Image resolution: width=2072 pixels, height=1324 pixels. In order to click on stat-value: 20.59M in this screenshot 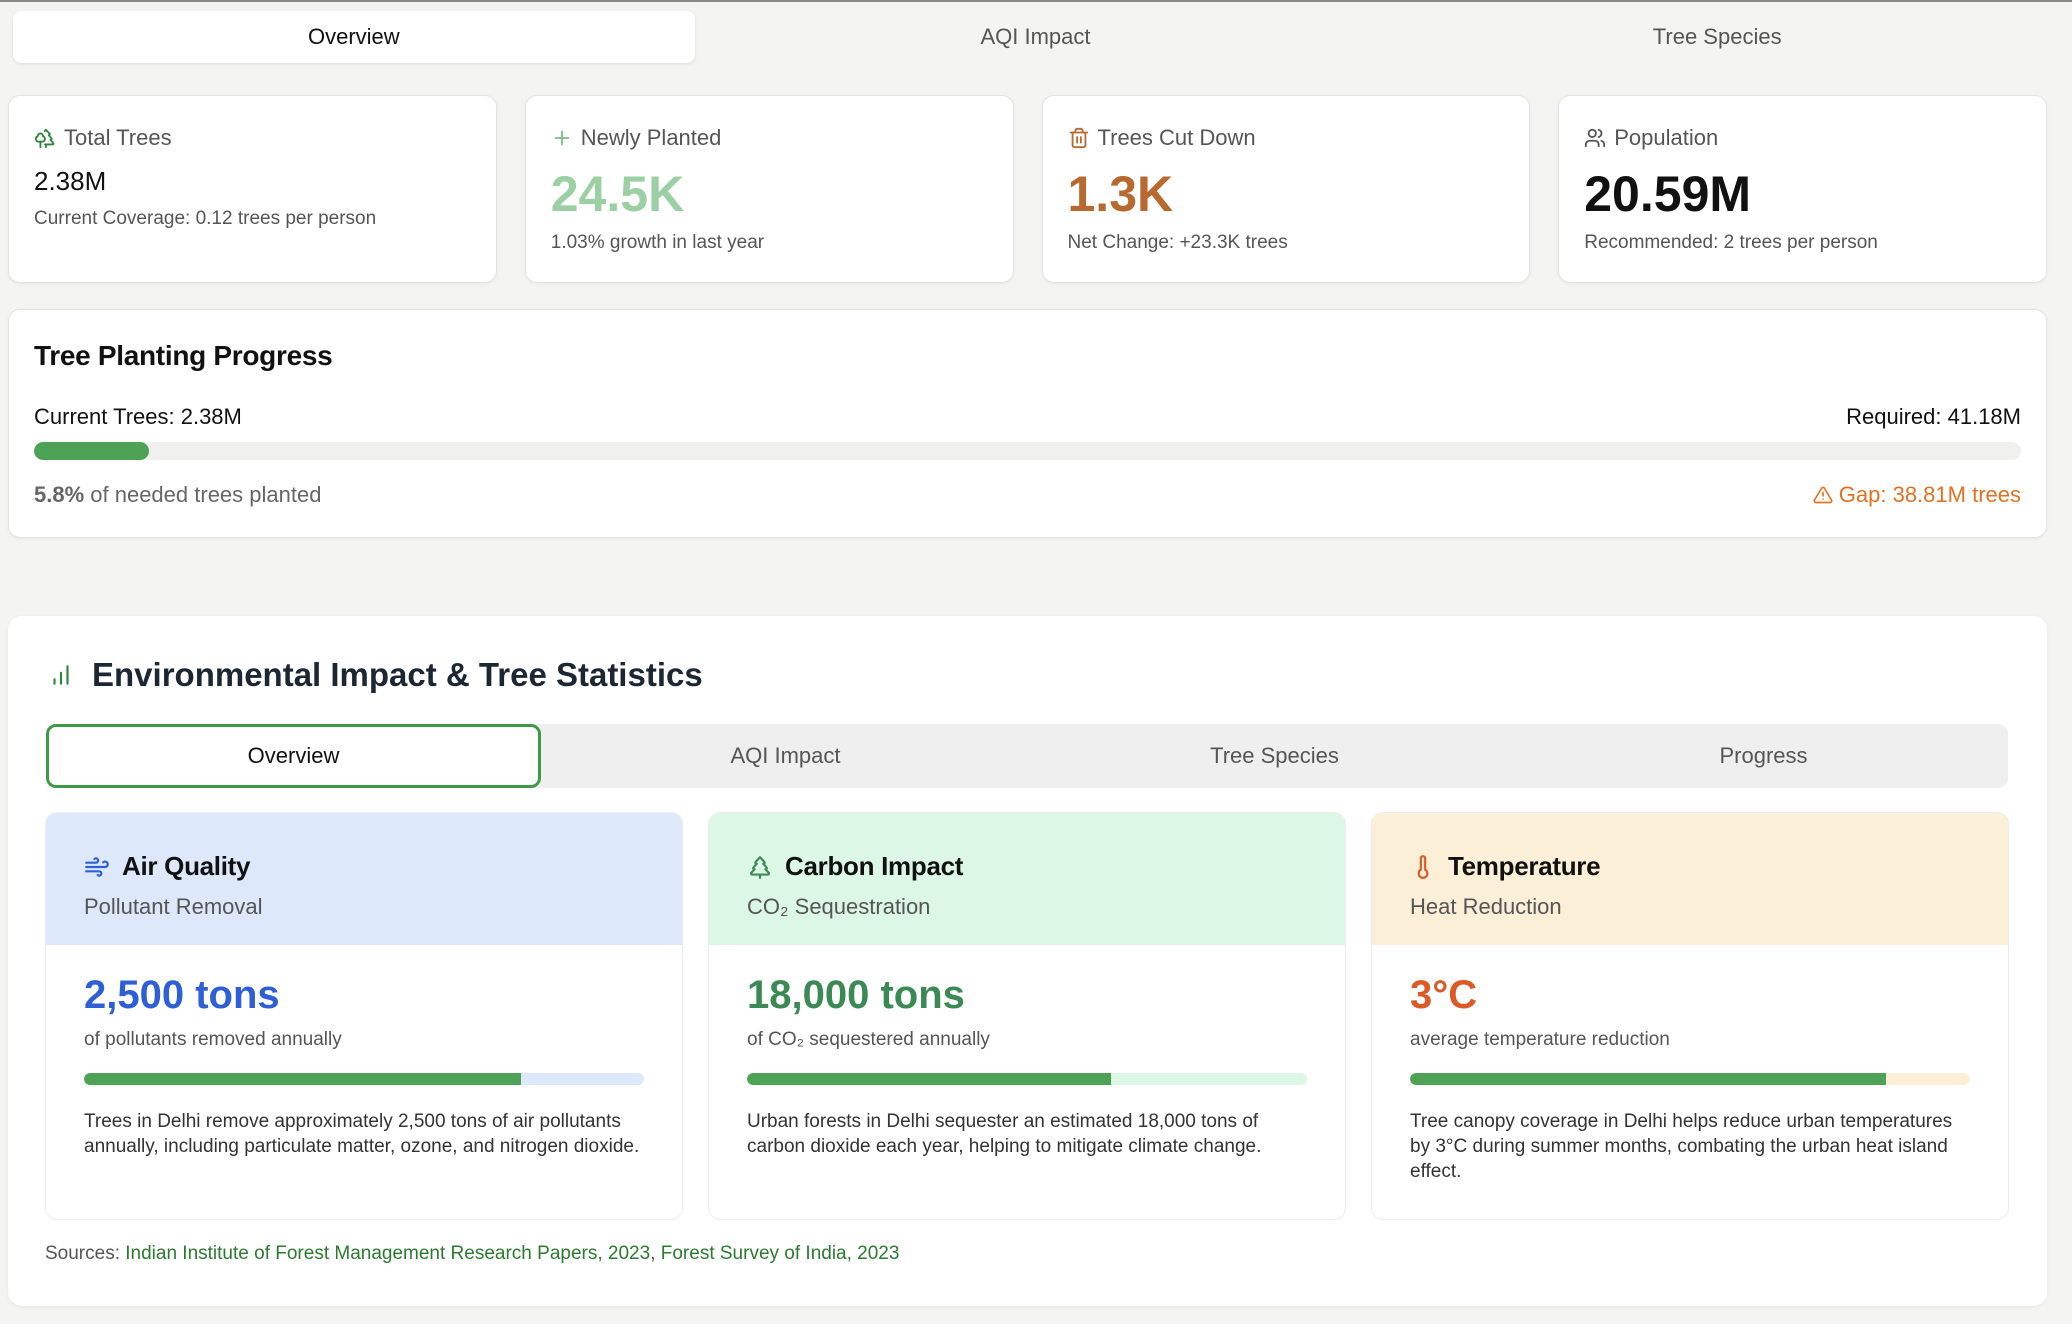, I will do `click(1668, 194)`.